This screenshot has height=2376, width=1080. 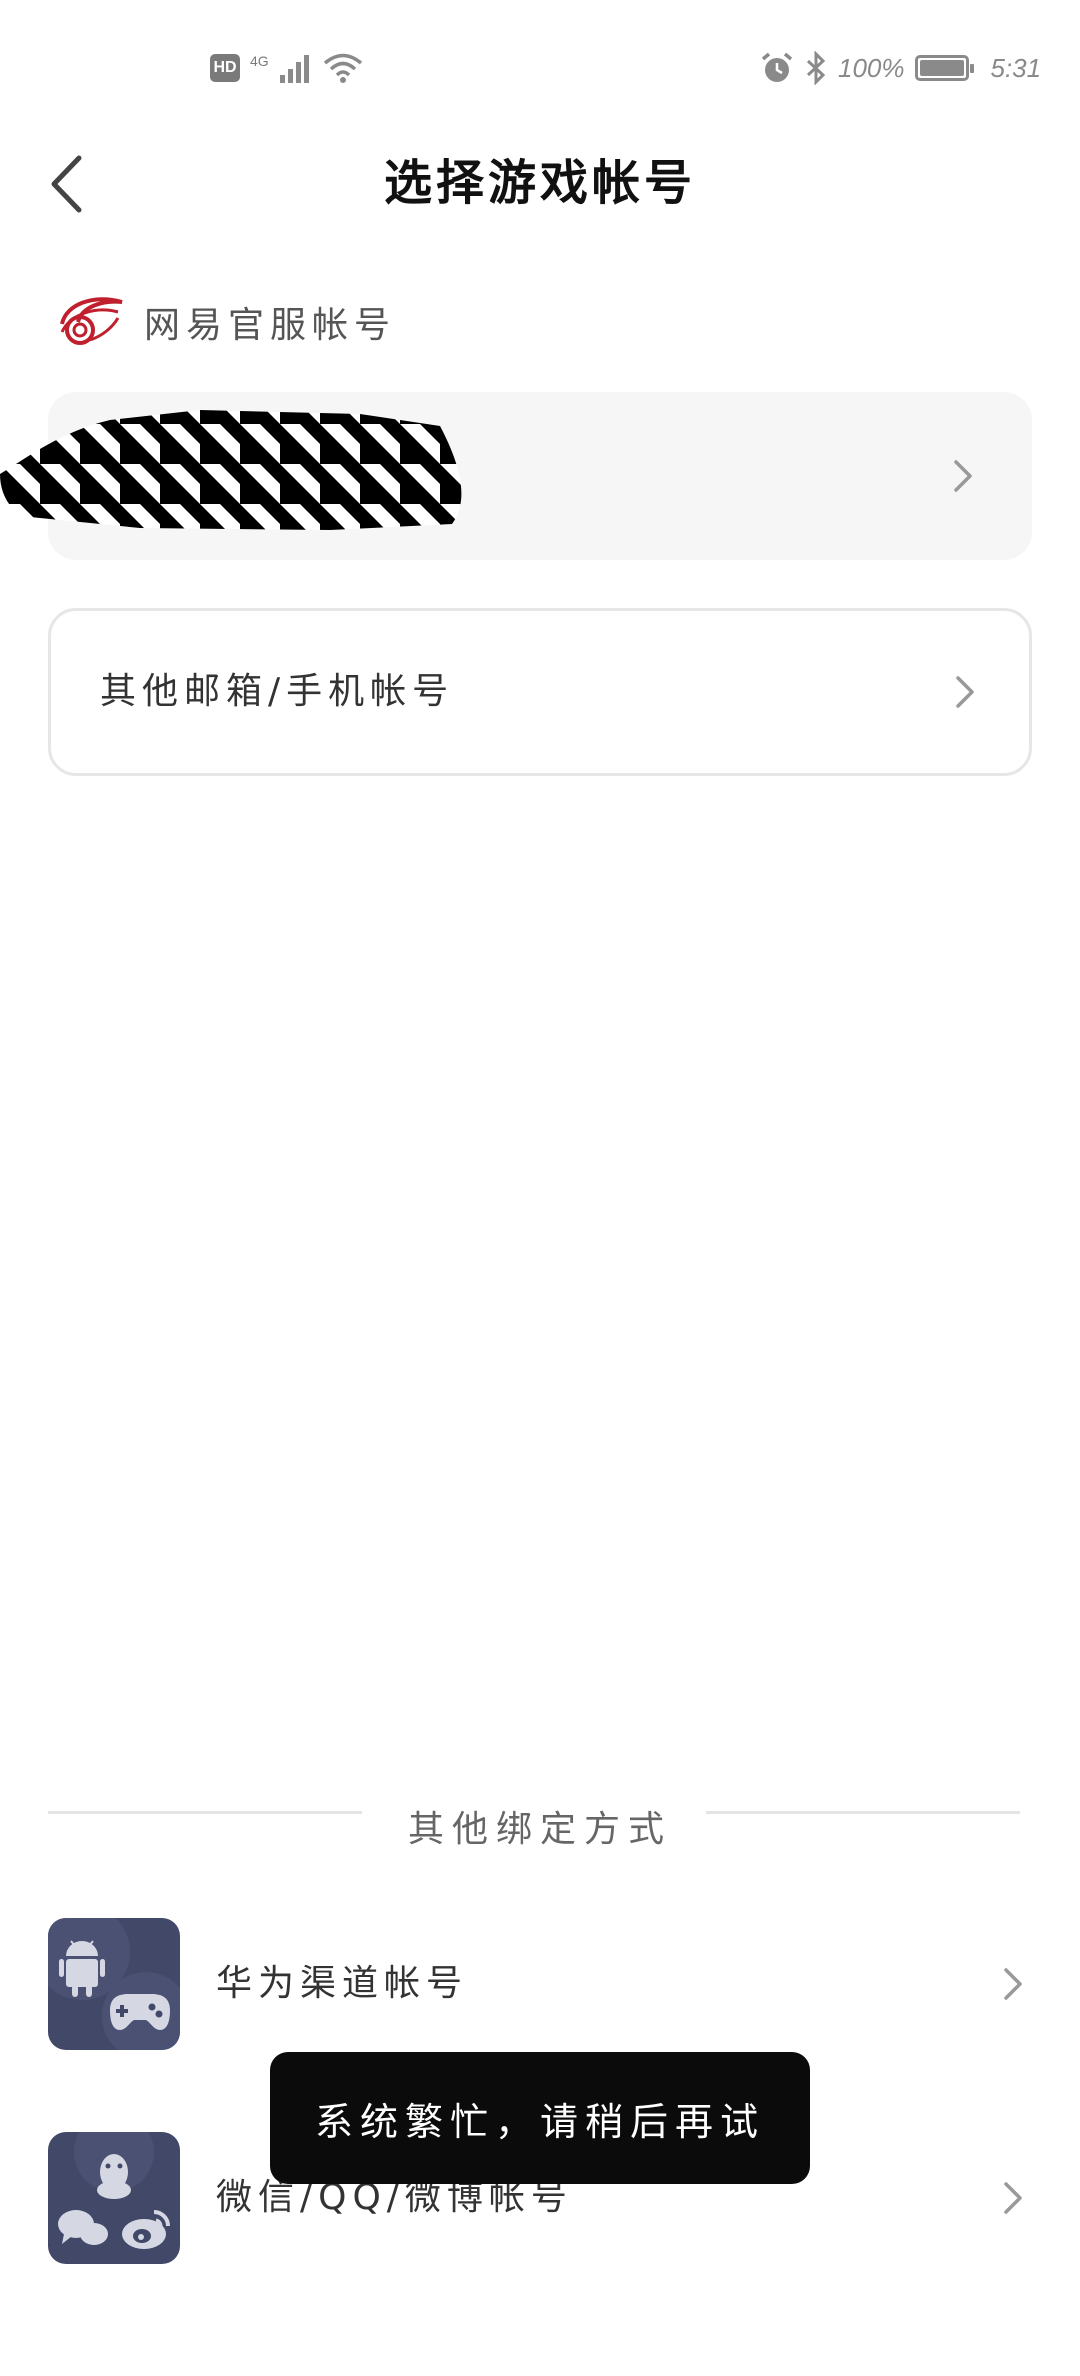 What do you see at coordinates (777, 67) in the screenshot?
I see `alarm-icon` at bounding box center [777, 67].